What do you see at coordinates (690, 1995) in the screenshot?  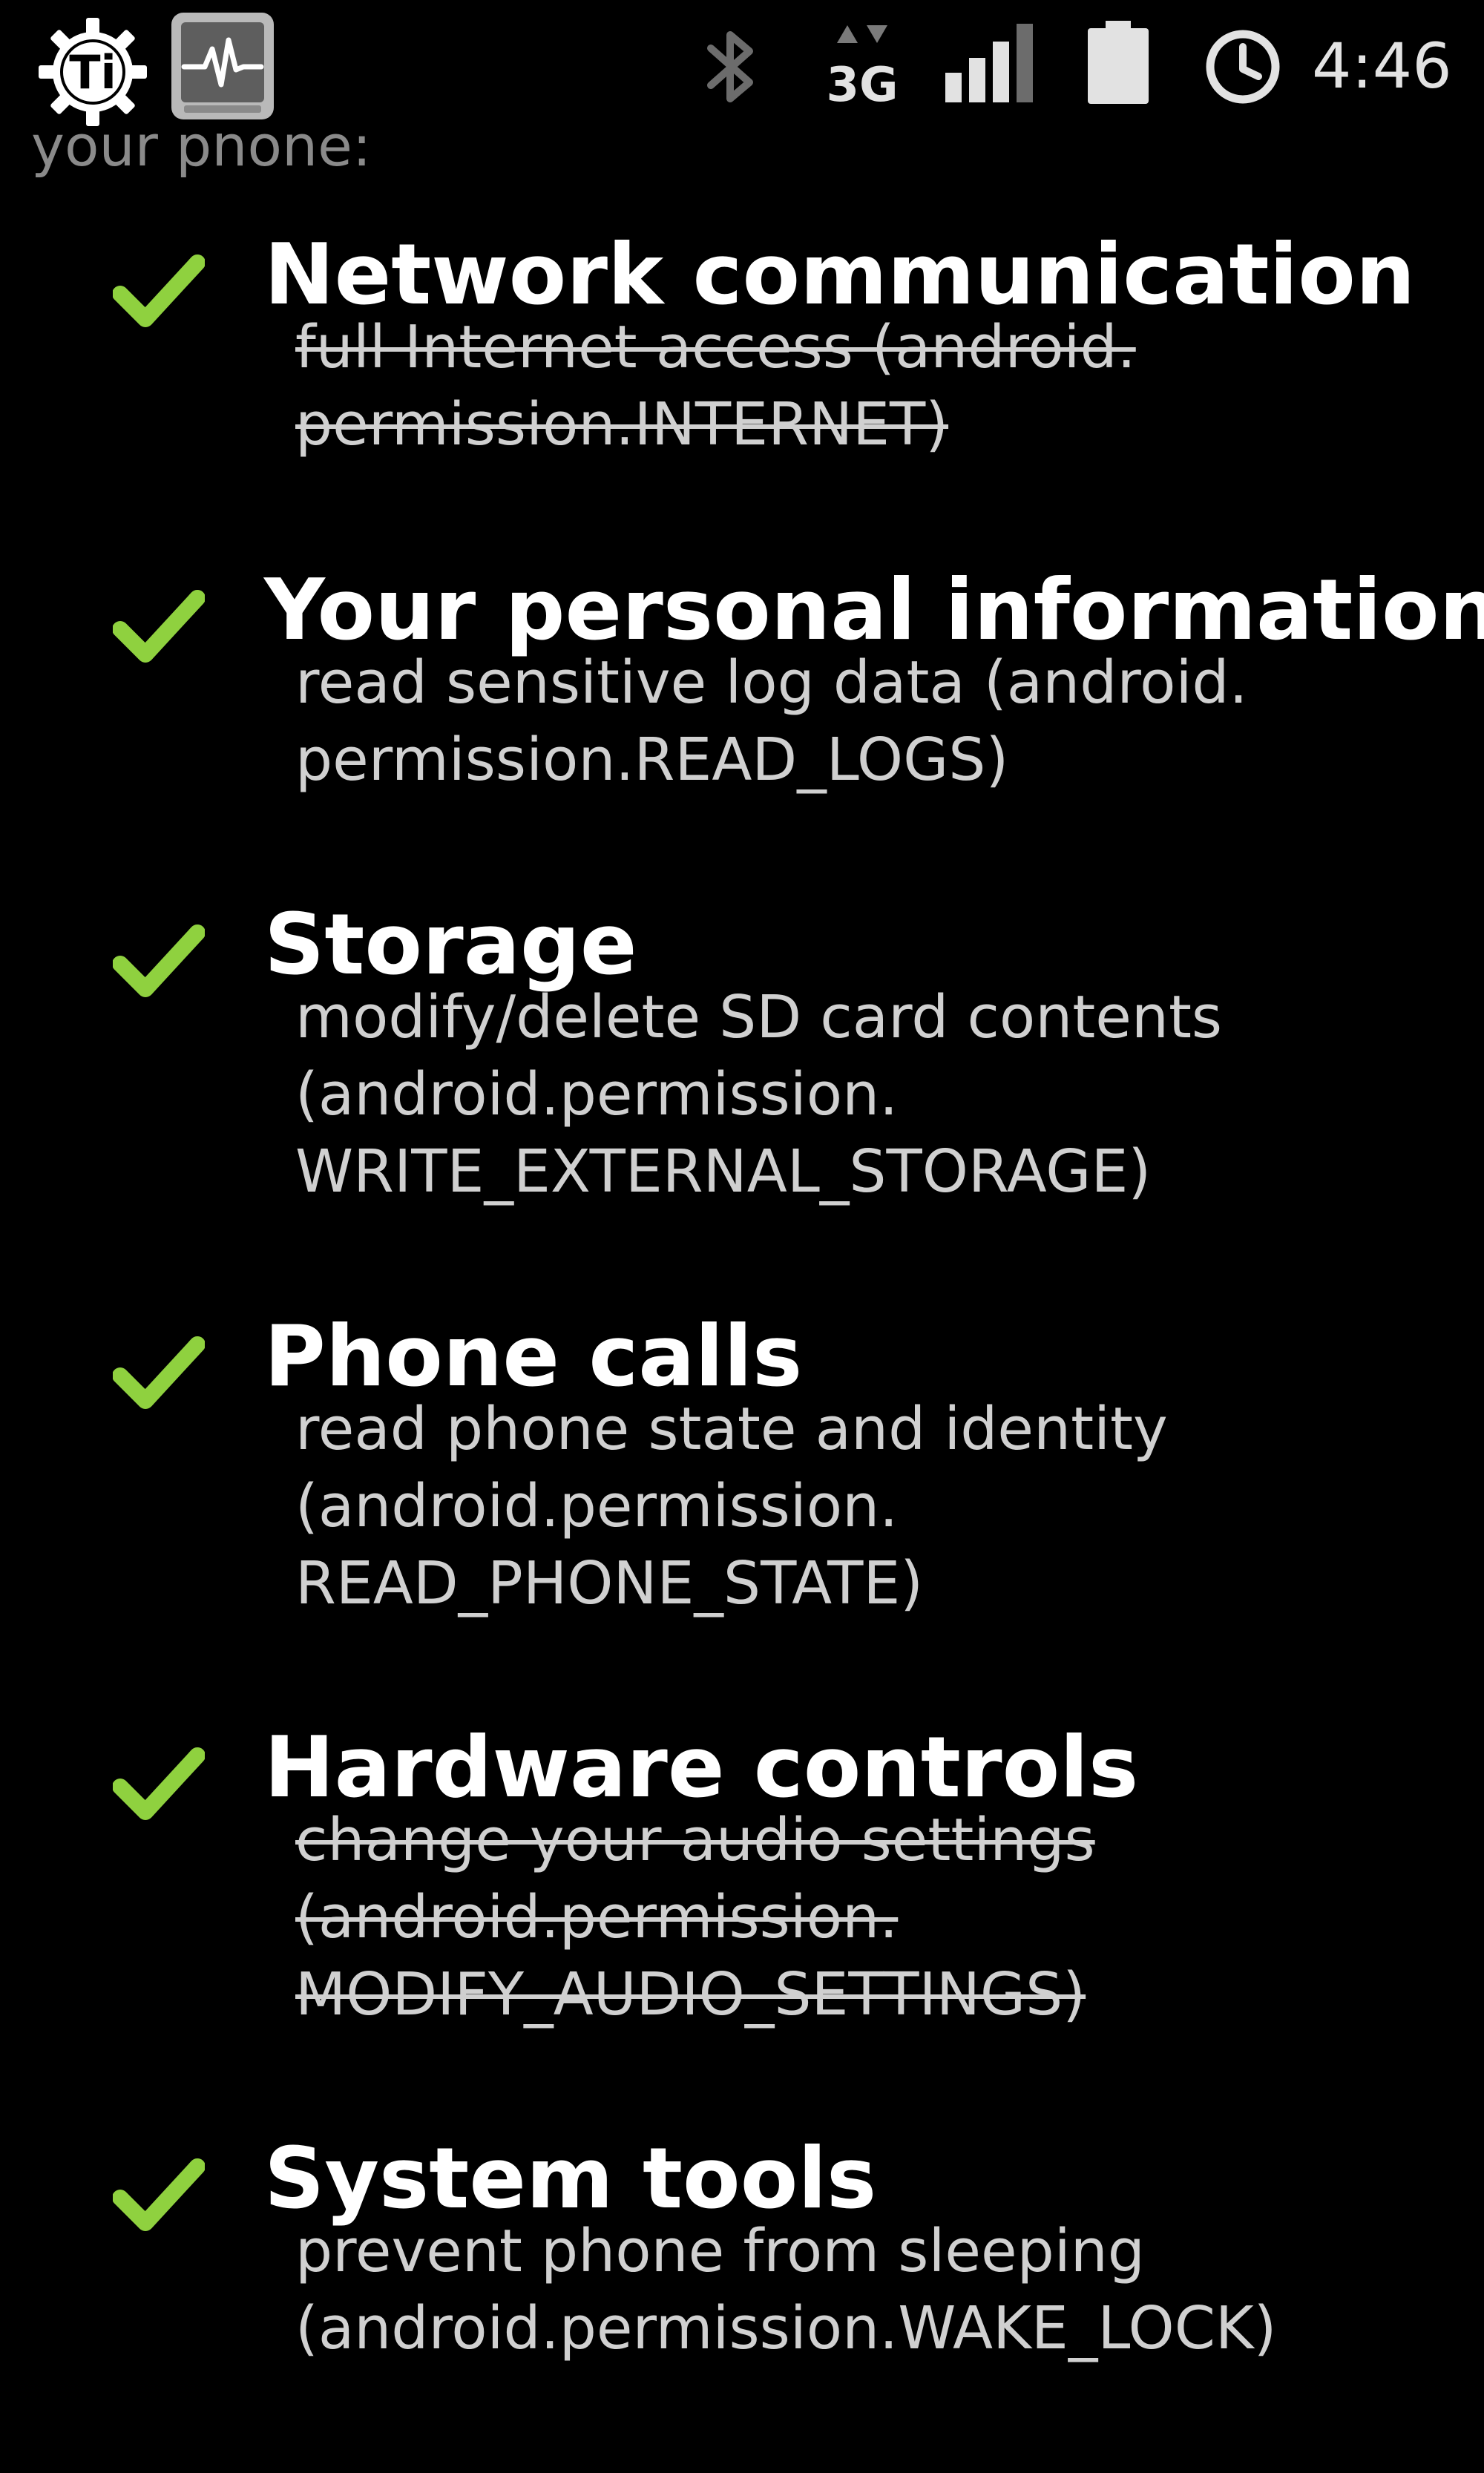 I see `permission-line: MODIFY_AUDIO_SETTINGS)` at bounding box center [690, 1995].